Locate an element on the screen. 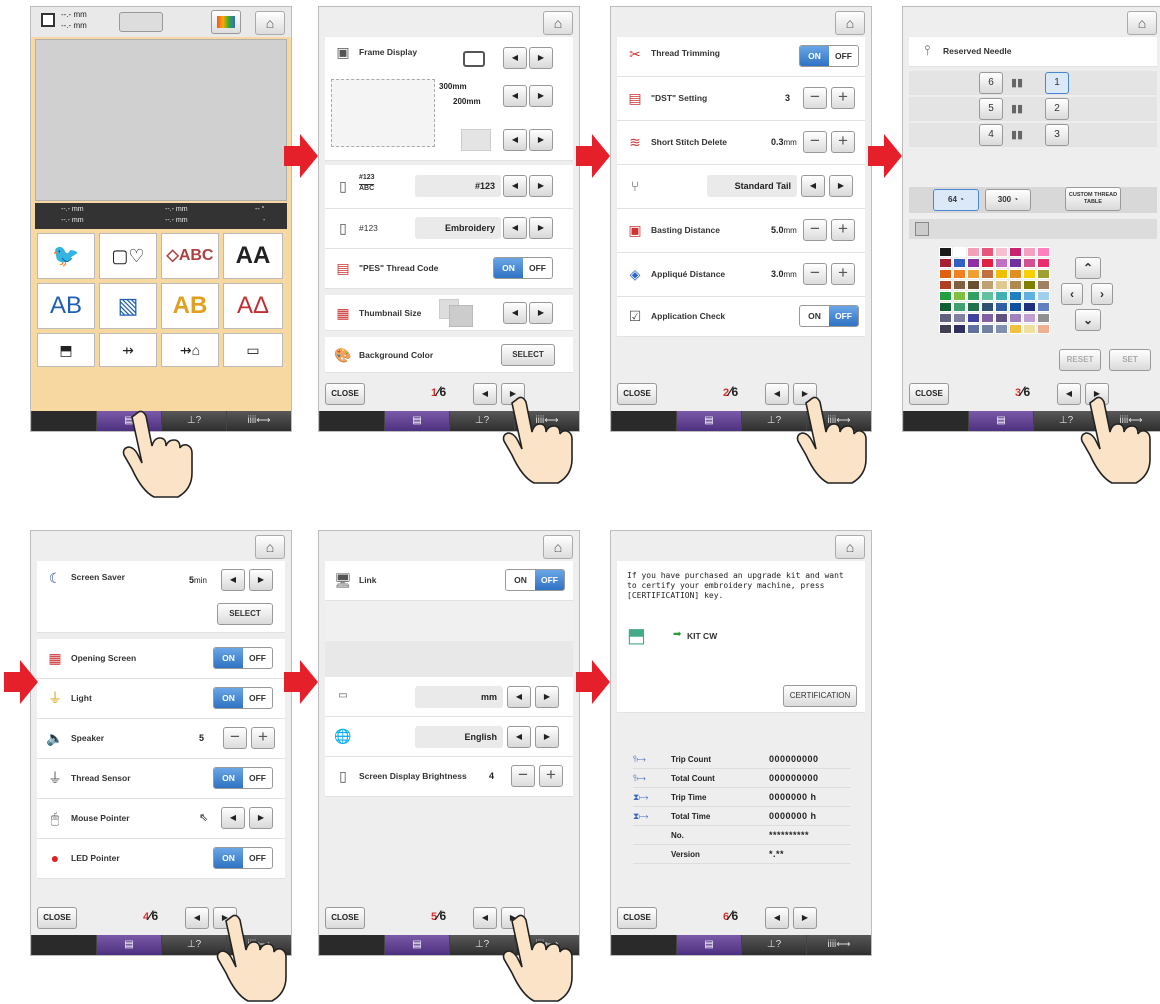  left-button: ‹ is located at coordinates (1072, 294).